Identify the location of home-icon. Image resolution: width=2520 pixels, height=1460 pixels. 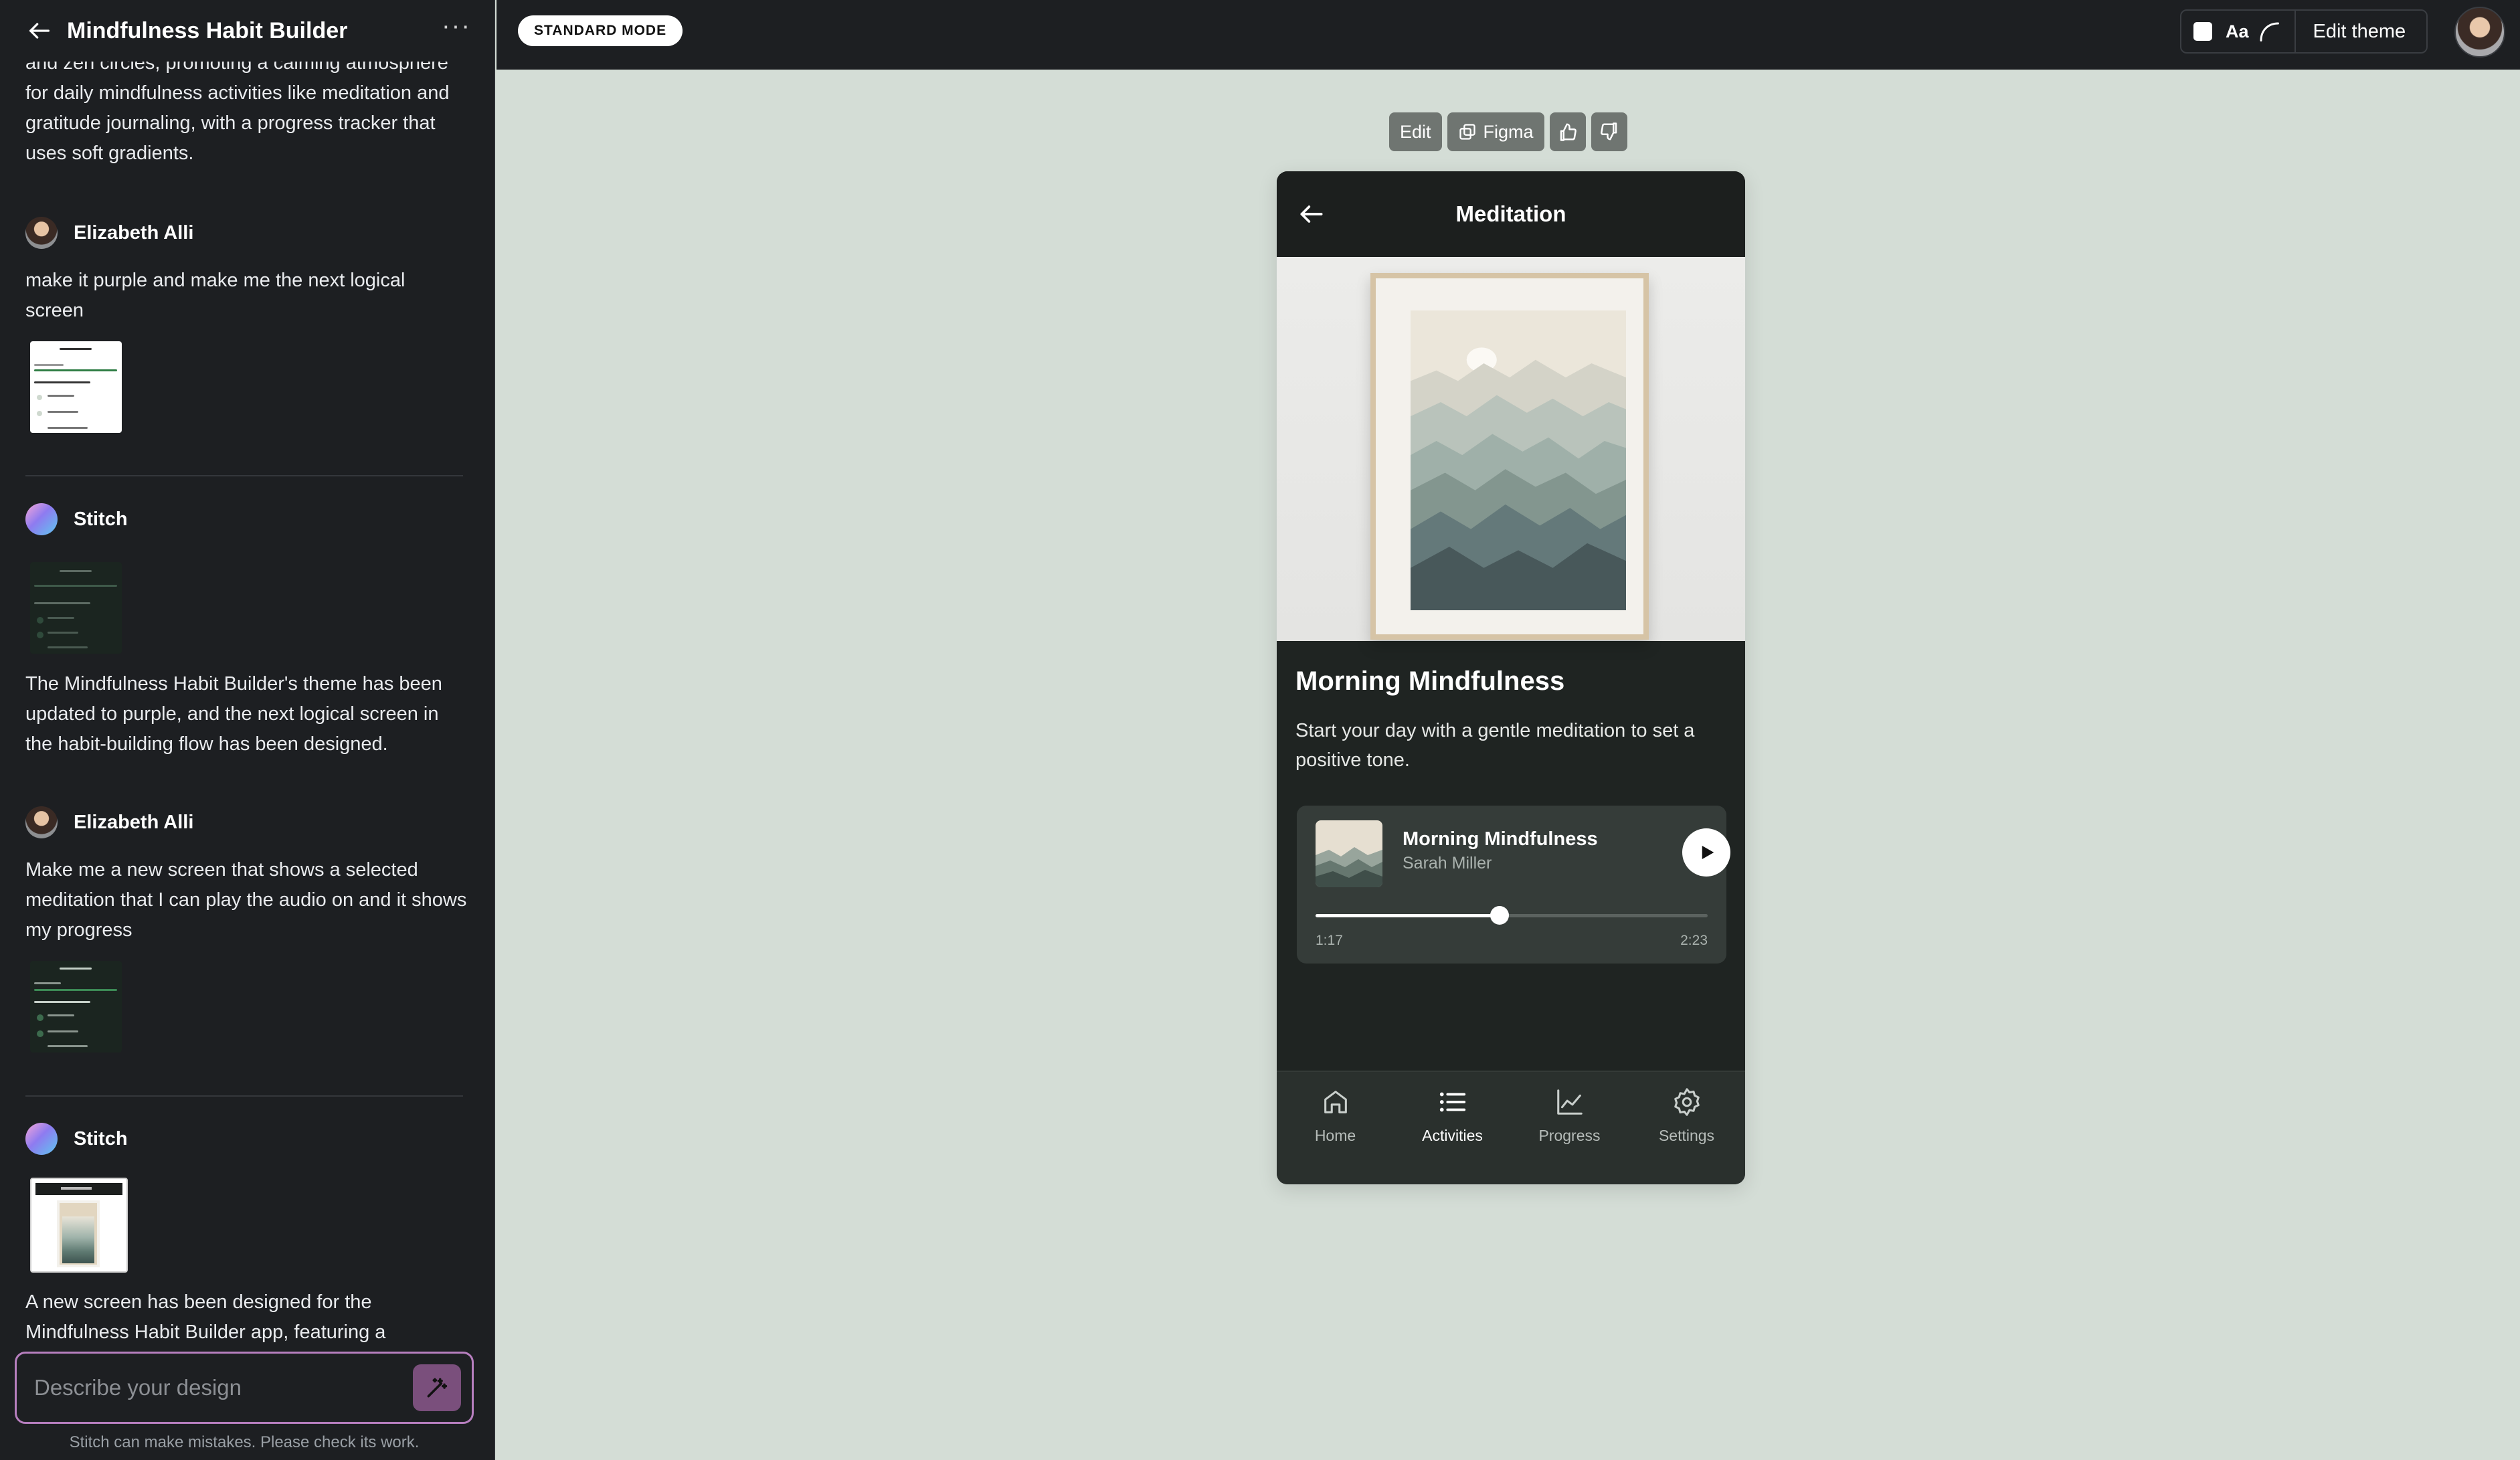
(1335, 1102).